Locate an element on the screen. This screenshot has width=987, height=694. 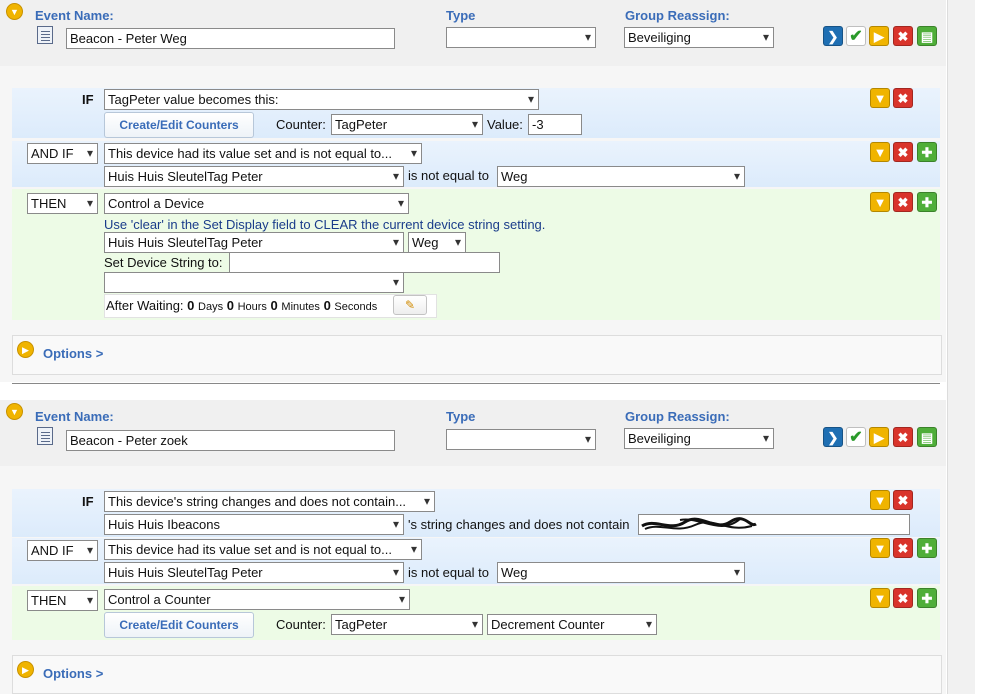
event1-if-select: TagPeter value becomes this: ▾ is located at coordinates (321, 99).